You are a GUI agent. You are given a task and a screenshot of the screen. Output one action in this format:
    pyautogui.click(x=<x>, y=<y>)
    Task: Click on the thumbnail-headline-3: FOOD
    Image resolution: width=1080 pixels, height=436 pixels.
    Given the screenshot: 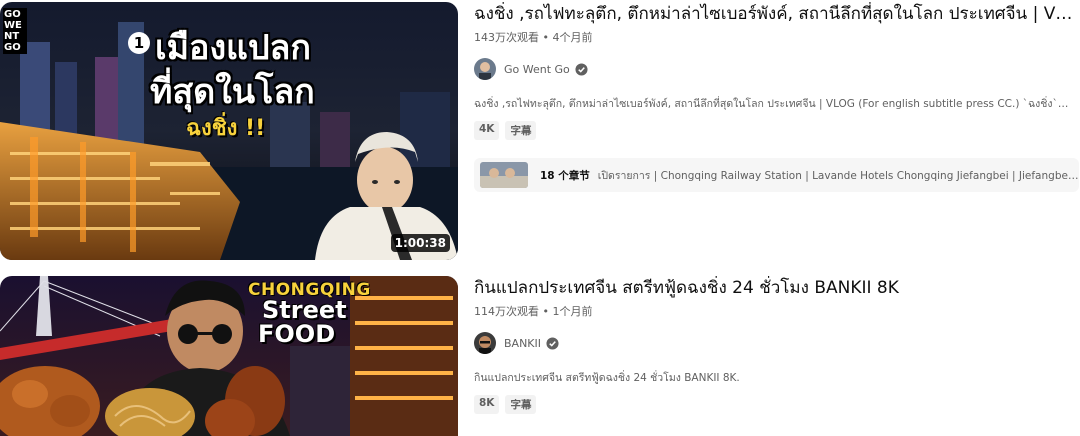 What is the action you would take?
    pyautogui.click(x=297, y=334)
    